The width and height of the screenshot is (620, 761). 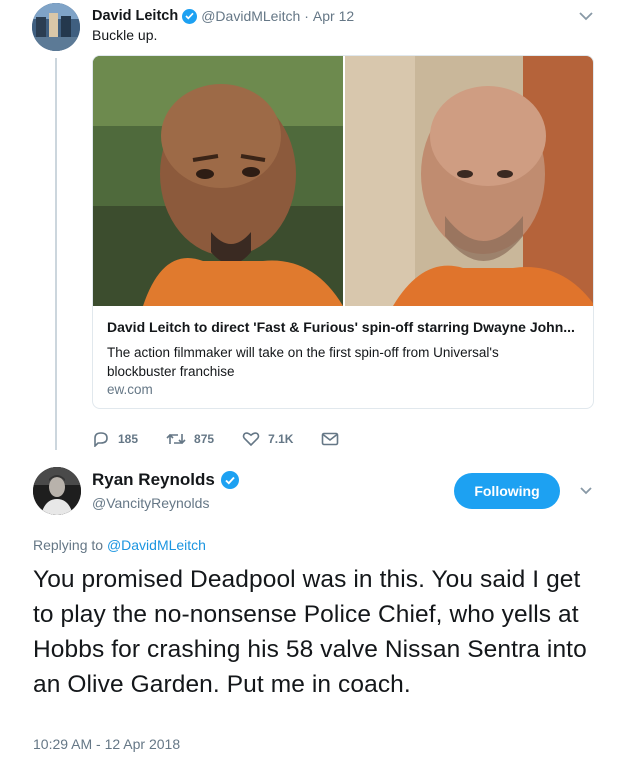 What do you see at coordinates (233, 439) in the screenshot?
I see `tweet-actions: 185 875 7.1K` at bounding box center [233, 439].